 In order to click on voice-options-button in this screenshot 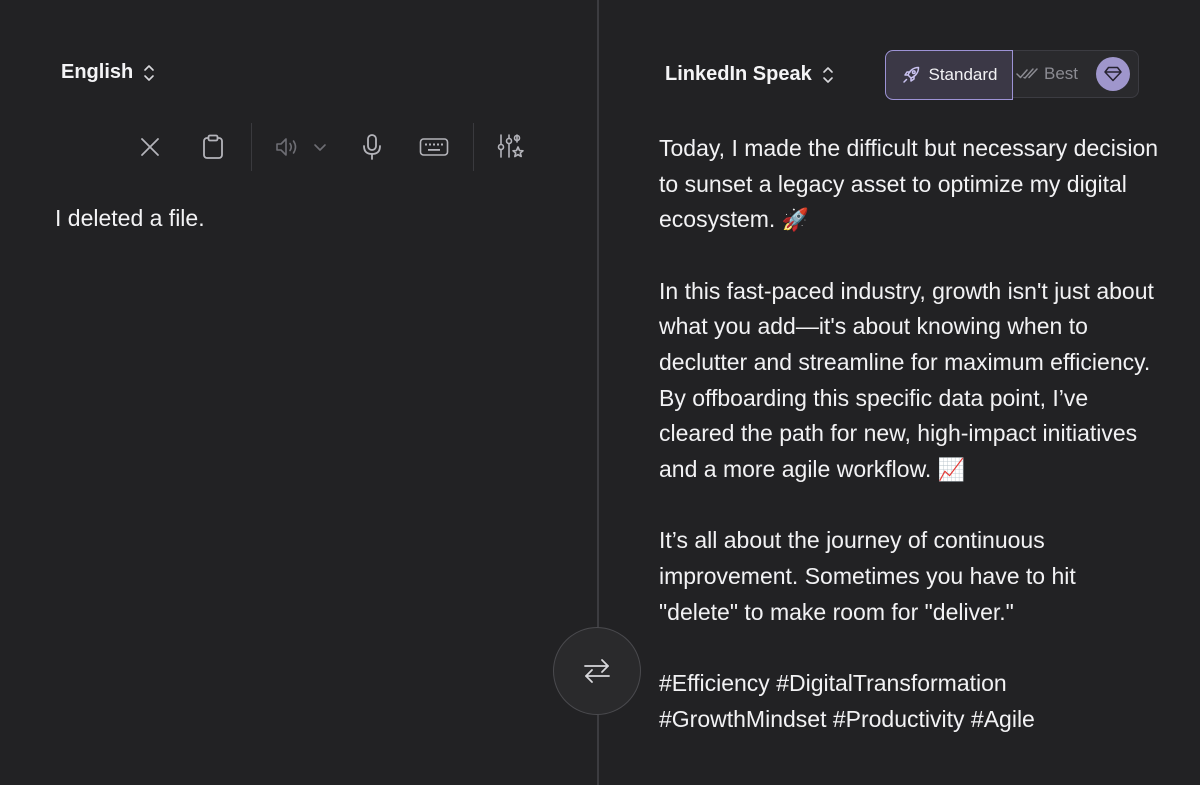, I will do `click(320, 147)`.